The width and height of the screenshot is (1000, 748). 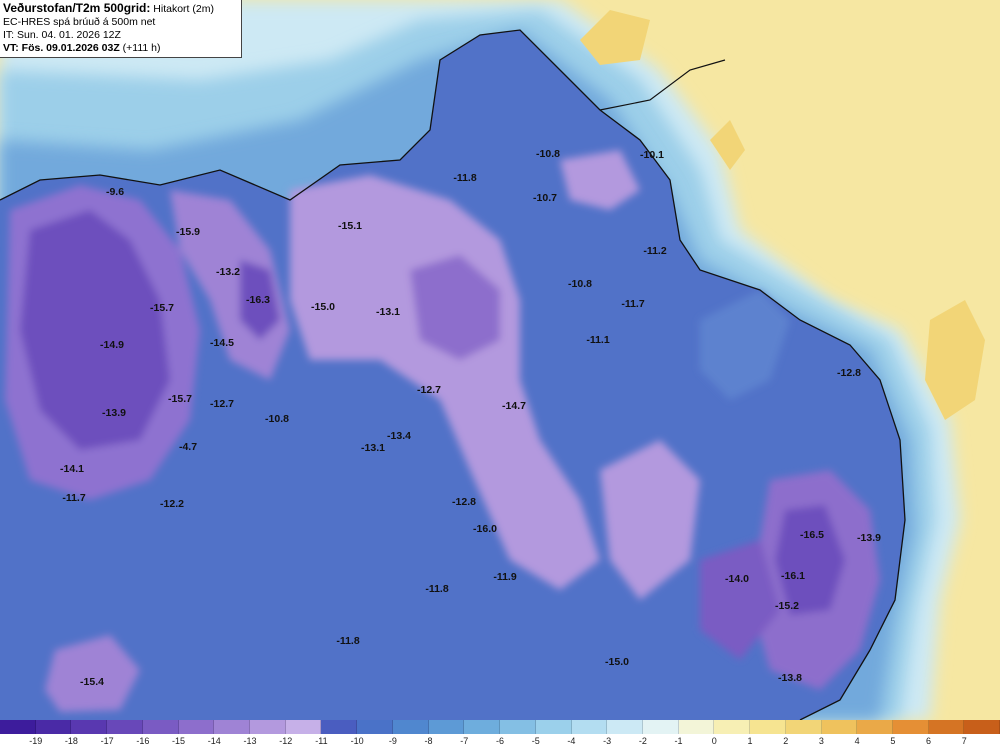 I want to click on temperature-value-label: -16.3, so click(x=258, y=300).